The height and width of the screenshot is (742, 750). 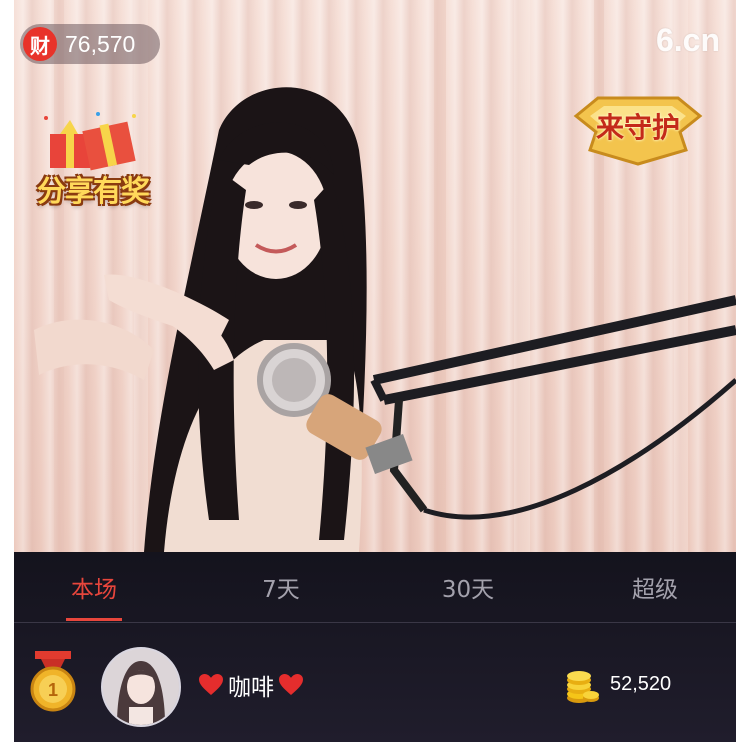 What do you see at coordinates (375, 587) in the screenshot?
I see `ranking-tabs: 本场 7天 30天 超级` at bounding box center [375, 587].